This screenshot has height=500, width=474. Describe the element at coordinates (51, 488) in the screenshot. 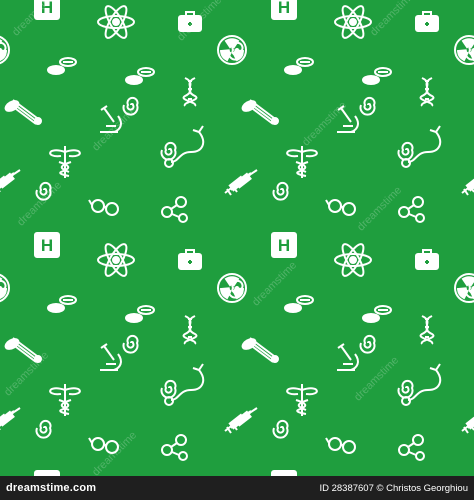

I see `dreamstime-logo: dreamstime.com` at that location.